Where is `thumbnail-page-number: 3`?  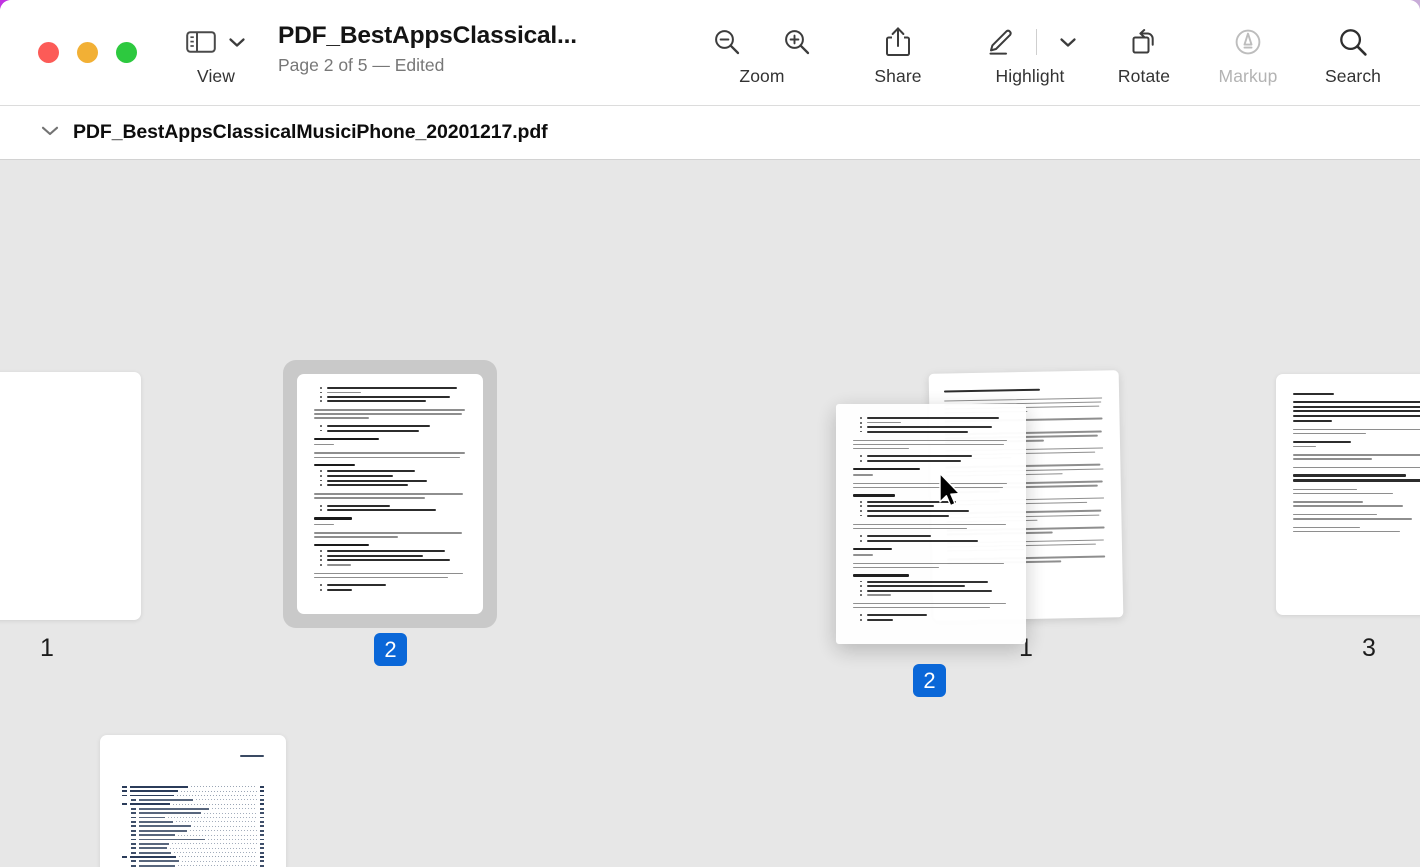
thumbnail-page-number: 3 is located at coordinates (1369, 648).